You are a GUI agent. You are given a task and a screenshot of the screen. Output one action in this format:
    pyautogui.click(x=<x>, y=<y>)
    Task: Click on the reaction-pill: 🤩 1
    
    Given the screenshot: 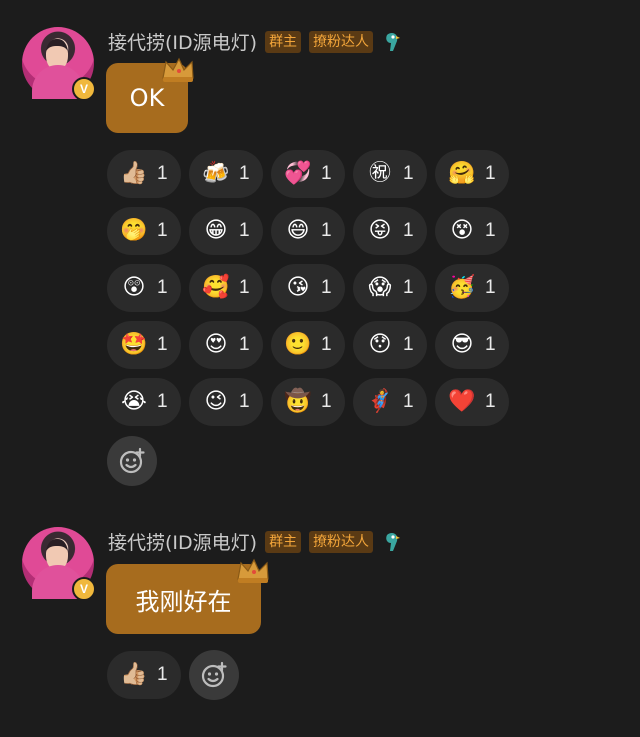 What is the action you would take?
    pyautogui.click(x=144, y=345)
    